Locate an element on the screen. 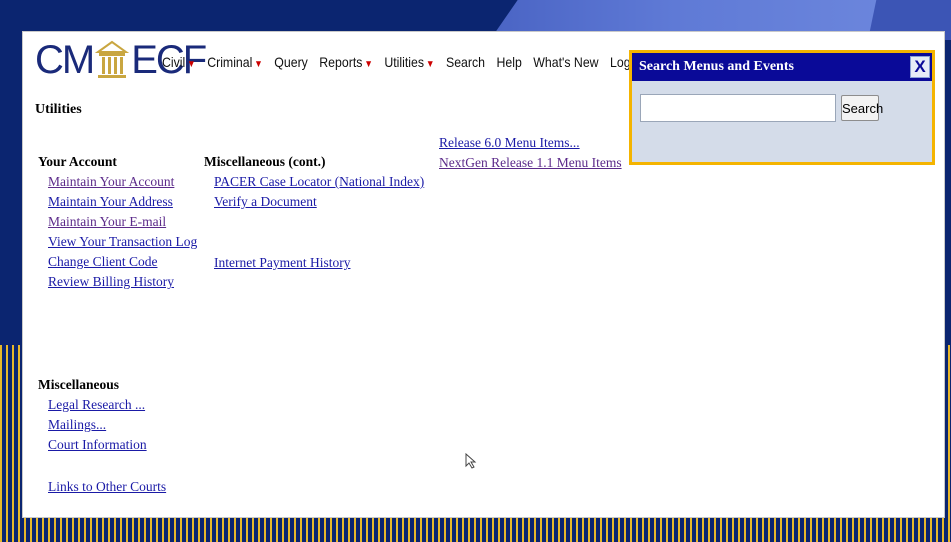 The height and width of the screenshot is (542, 951). link-maintain-address: Maintain Your Address is located at coordinates (117, 202).